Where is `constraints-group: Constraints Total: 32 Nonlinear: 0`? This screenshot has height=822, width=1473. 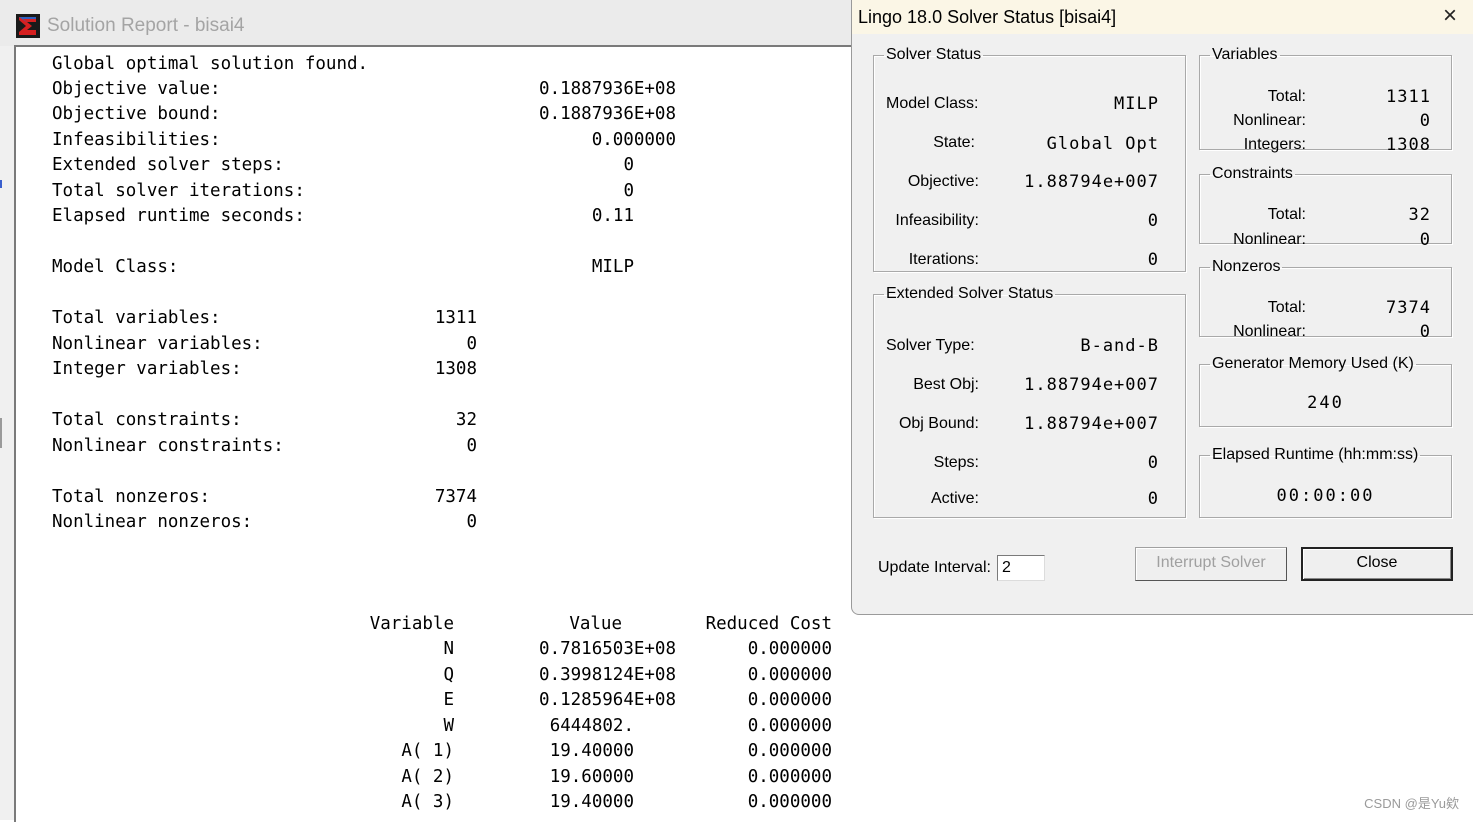 constraints-group: Constraints Total: 32 Nonlinear: 0 is located at coordinates (1325, 207).